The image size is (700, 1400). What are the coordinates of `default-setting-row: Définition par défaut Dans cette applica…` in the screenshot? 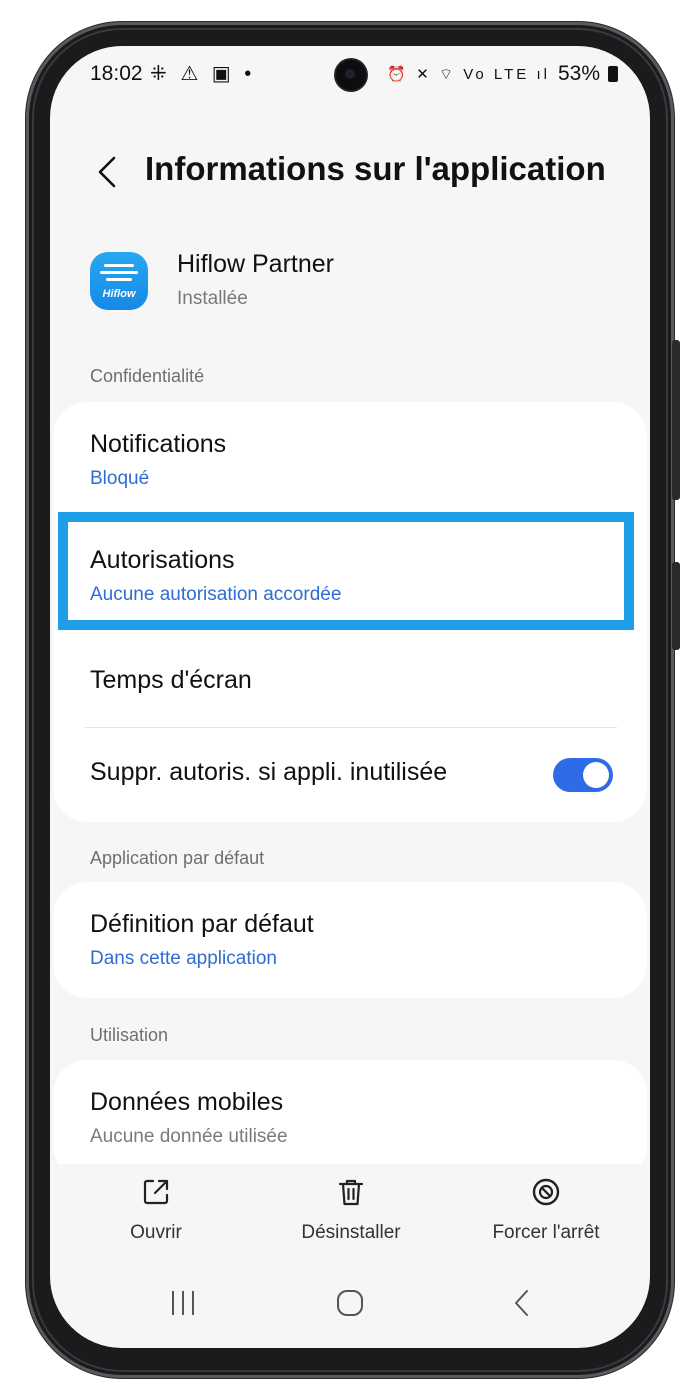 It's located at (350, 940).